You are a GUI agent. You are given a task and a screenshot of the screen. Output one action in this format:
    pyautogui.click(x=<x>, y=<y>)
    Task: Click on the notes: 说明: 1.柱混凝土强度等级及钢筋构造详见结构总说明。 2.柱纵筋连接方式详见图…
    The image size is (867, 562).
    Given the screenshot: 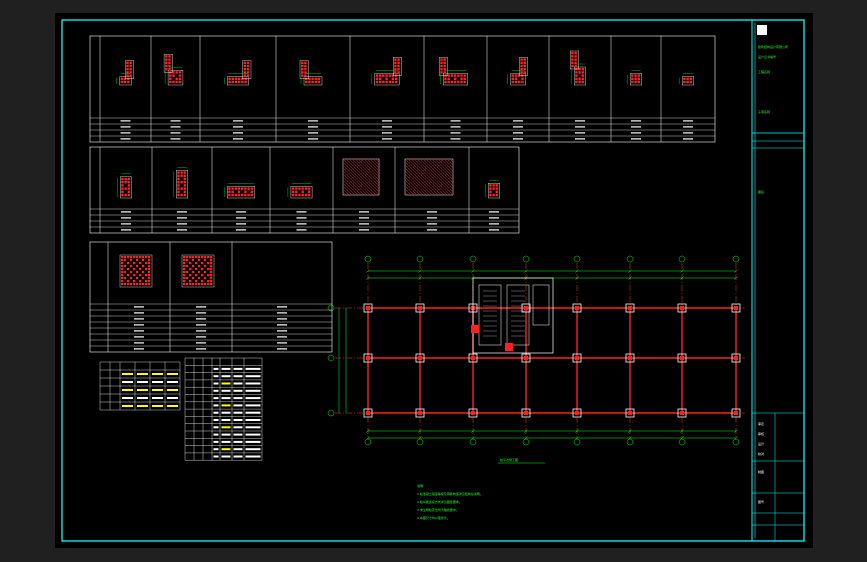 What is the action you would take?
    pyautogui.click(x=450, y=501)
    